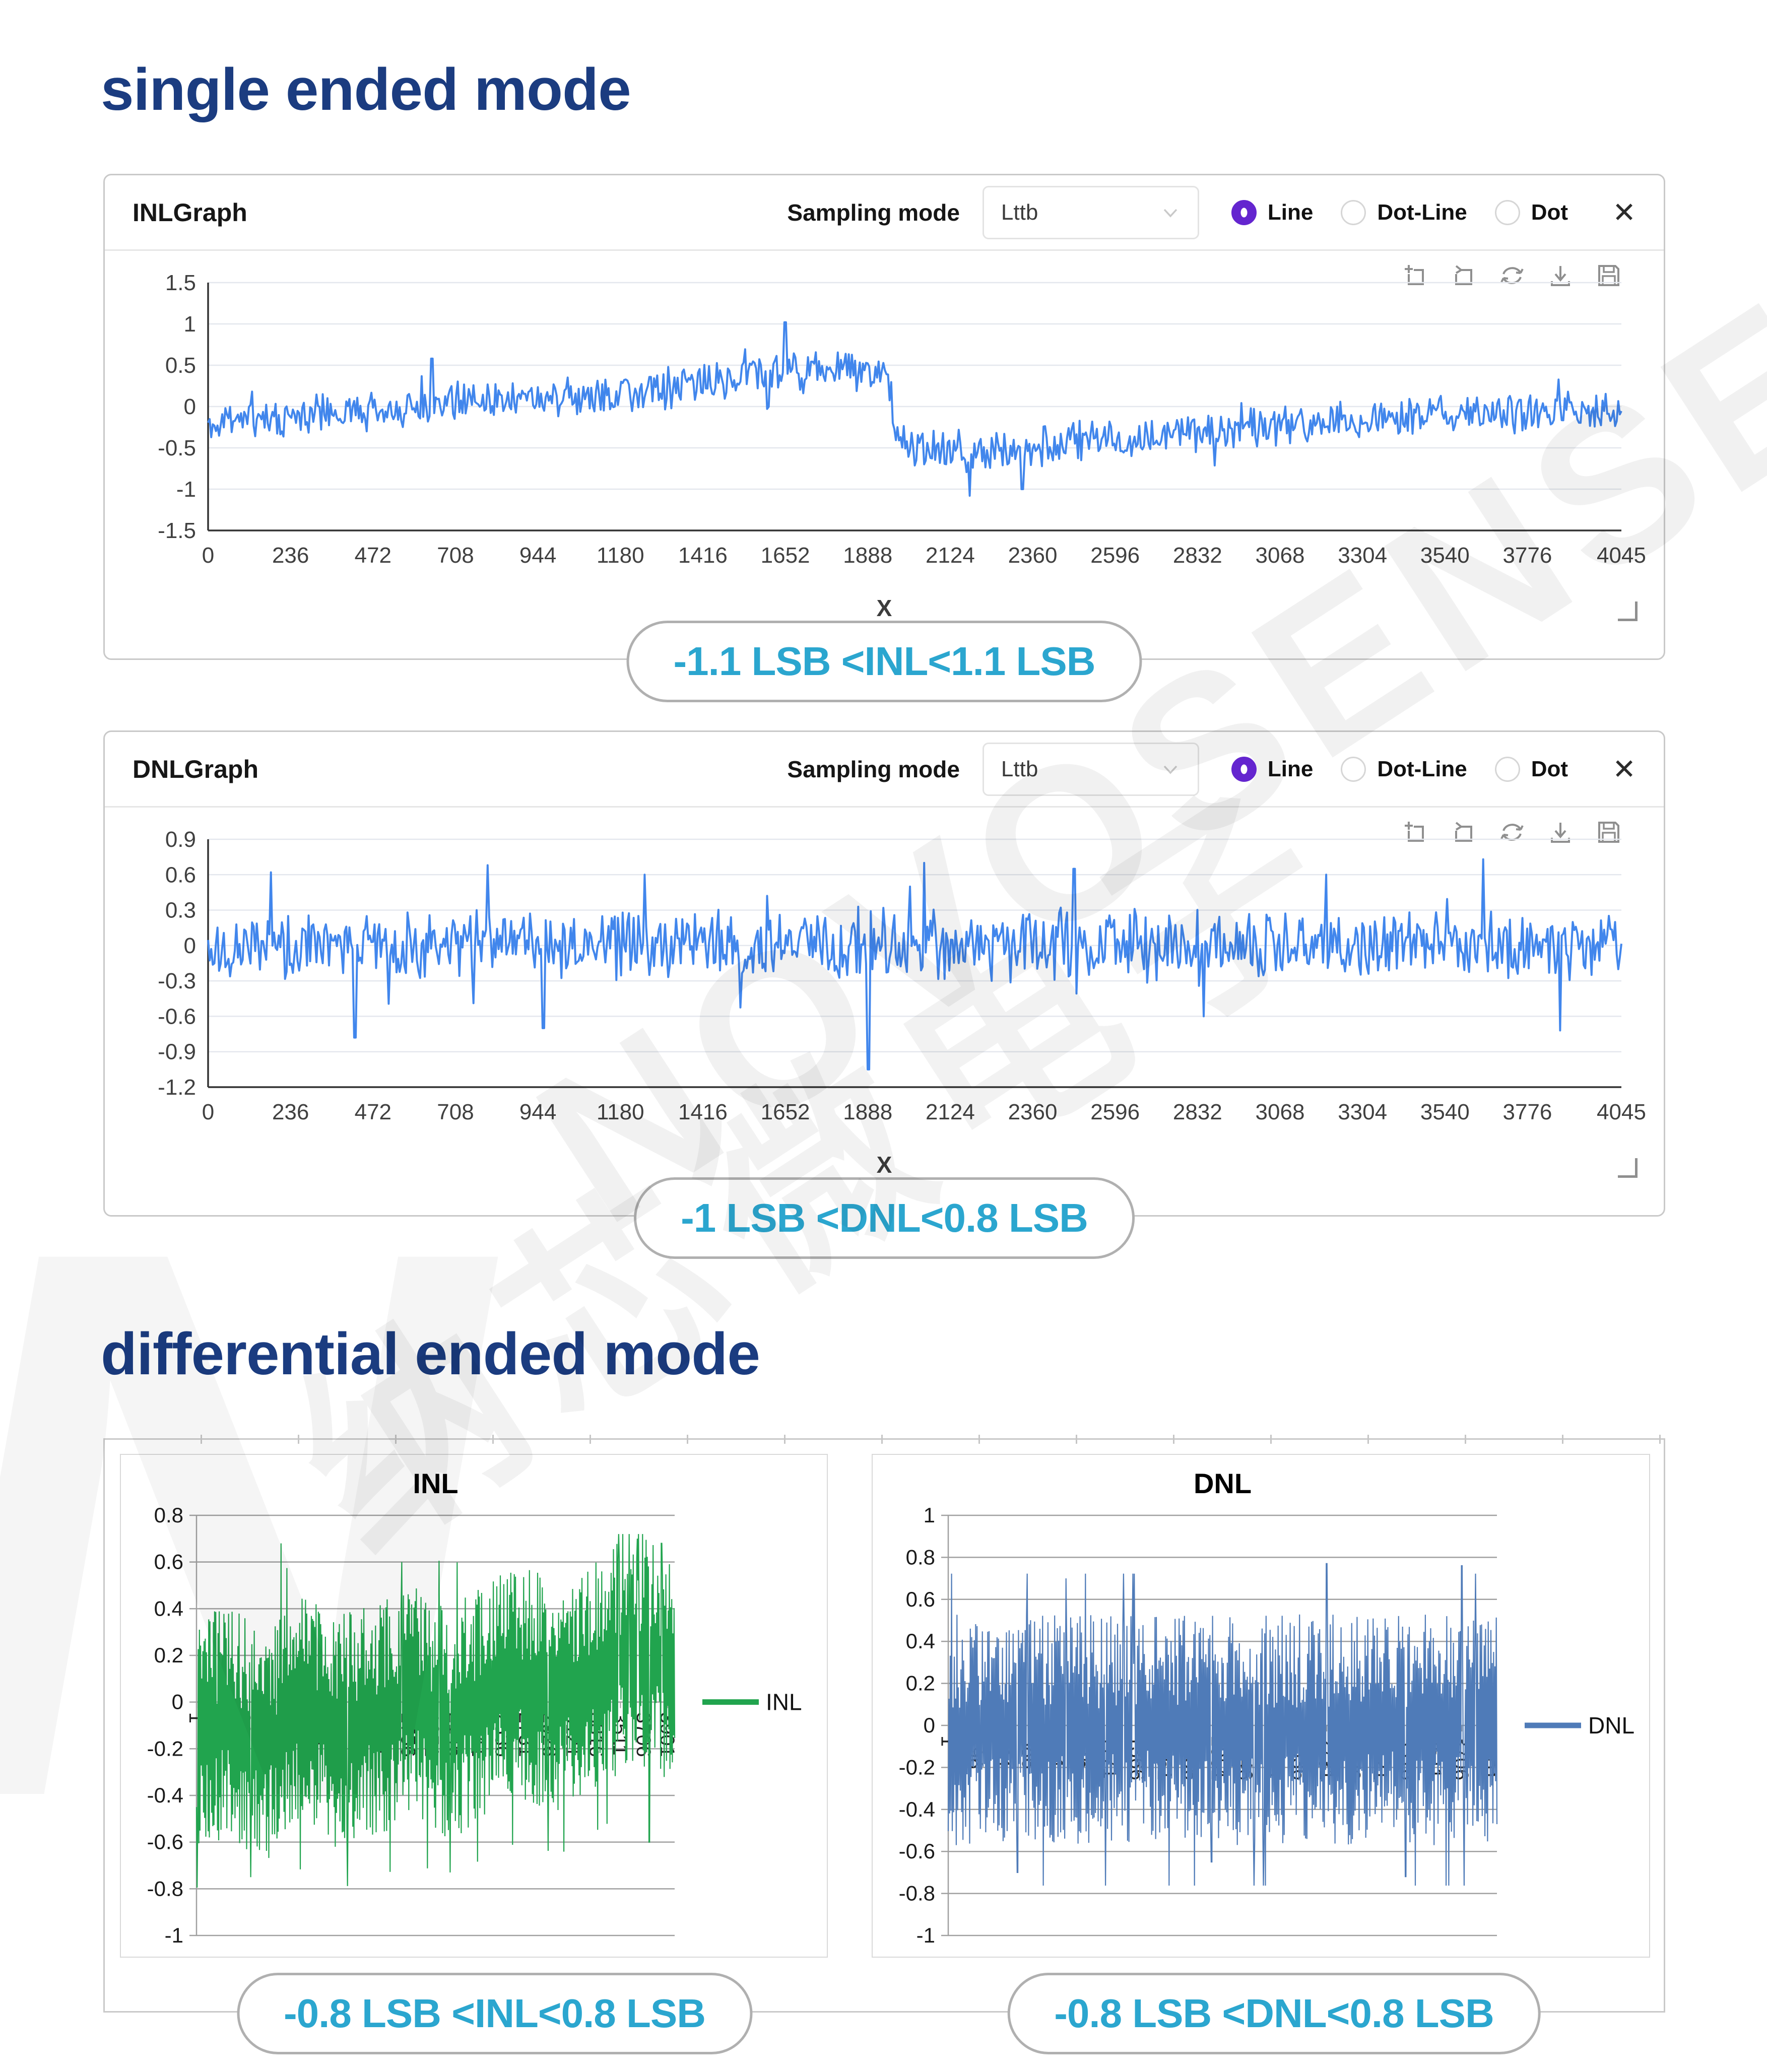 The height and width of the screenshot is (2072, 1767). I want to click on svg-text: 2832, so click(1197, 555).